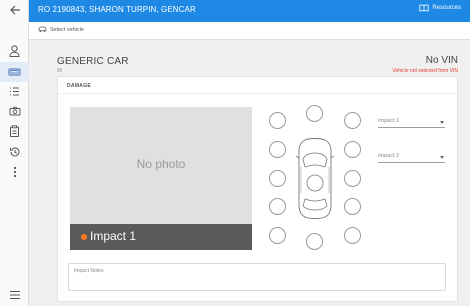  I want to click on checklist-icon, so click(14, 91).